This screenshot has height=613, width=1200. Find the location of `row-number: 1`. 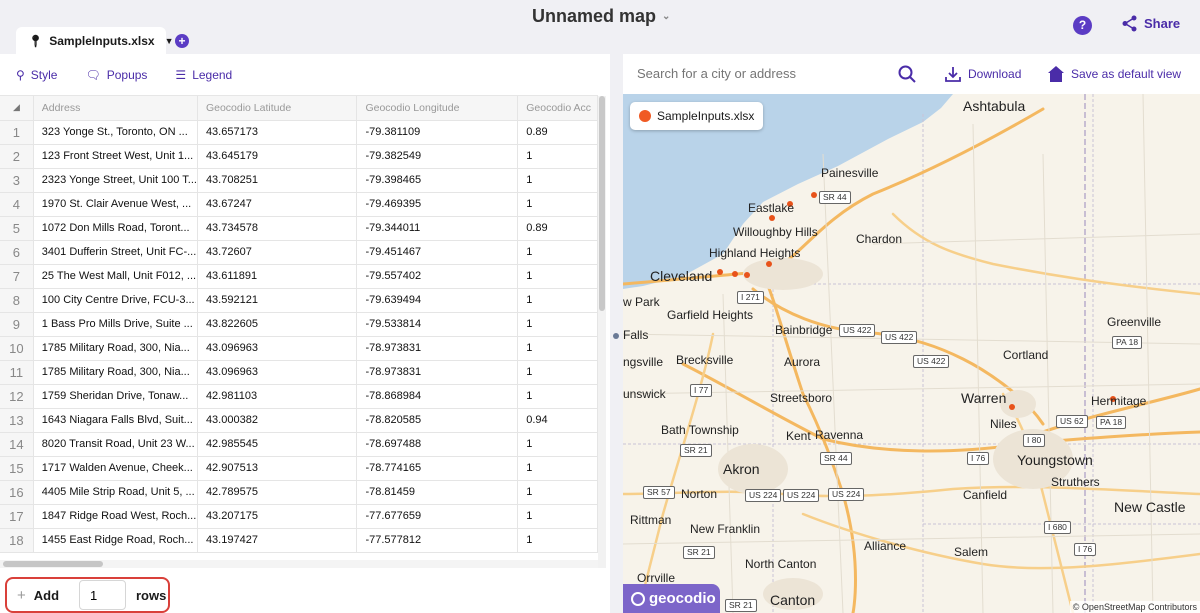

row-number: 1 is located at coordinates (17, 132).